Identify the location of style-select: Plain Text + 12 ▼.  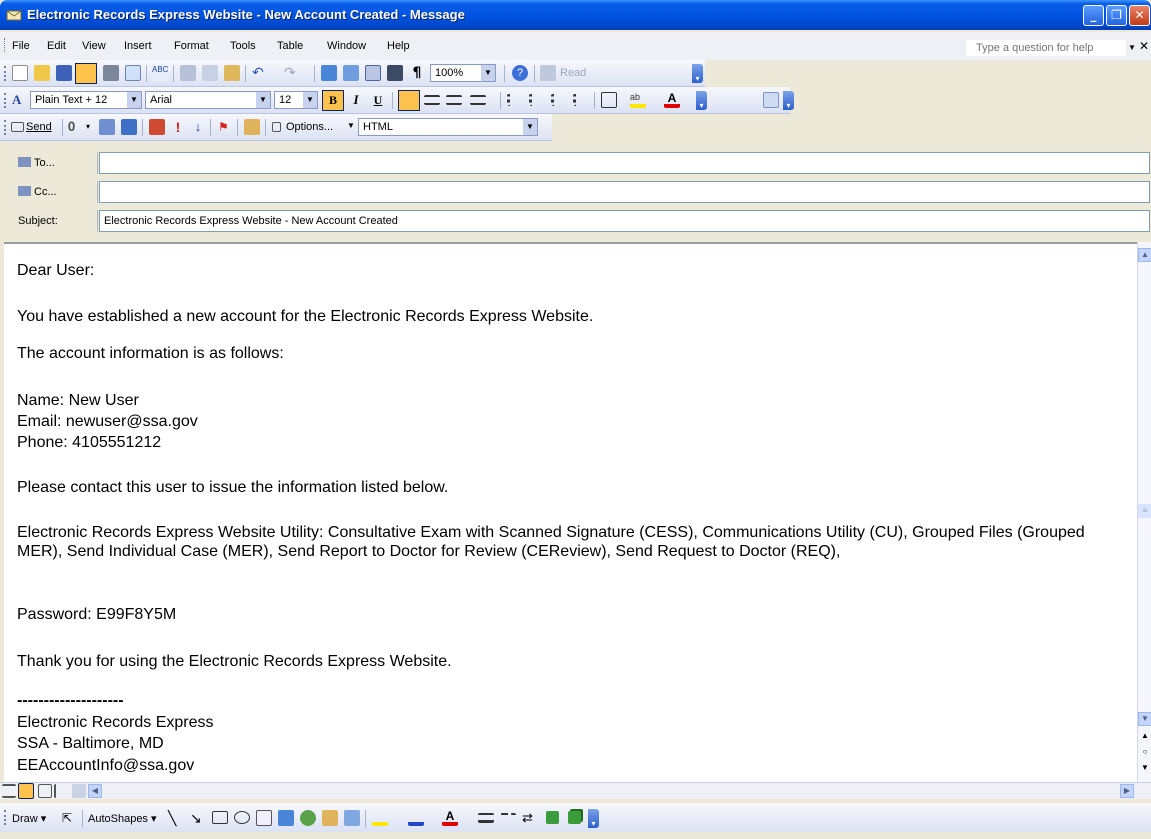
(86, 100).